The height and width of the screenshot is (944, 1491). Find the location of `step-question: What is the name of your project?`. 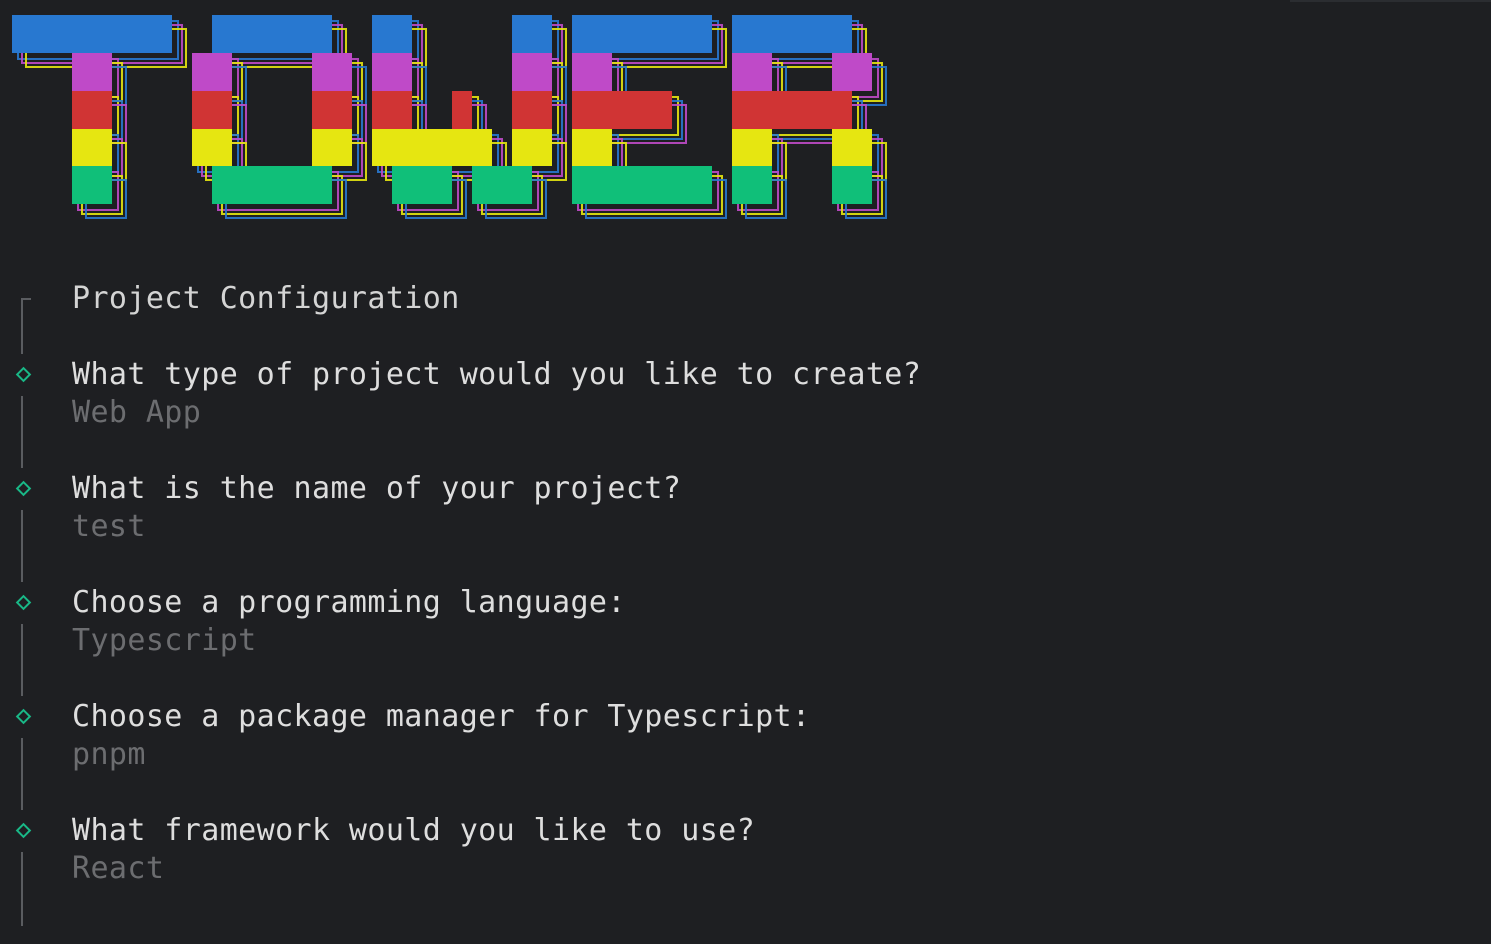

step-question: What is the name of your project? is located at coordinates (377, 488).